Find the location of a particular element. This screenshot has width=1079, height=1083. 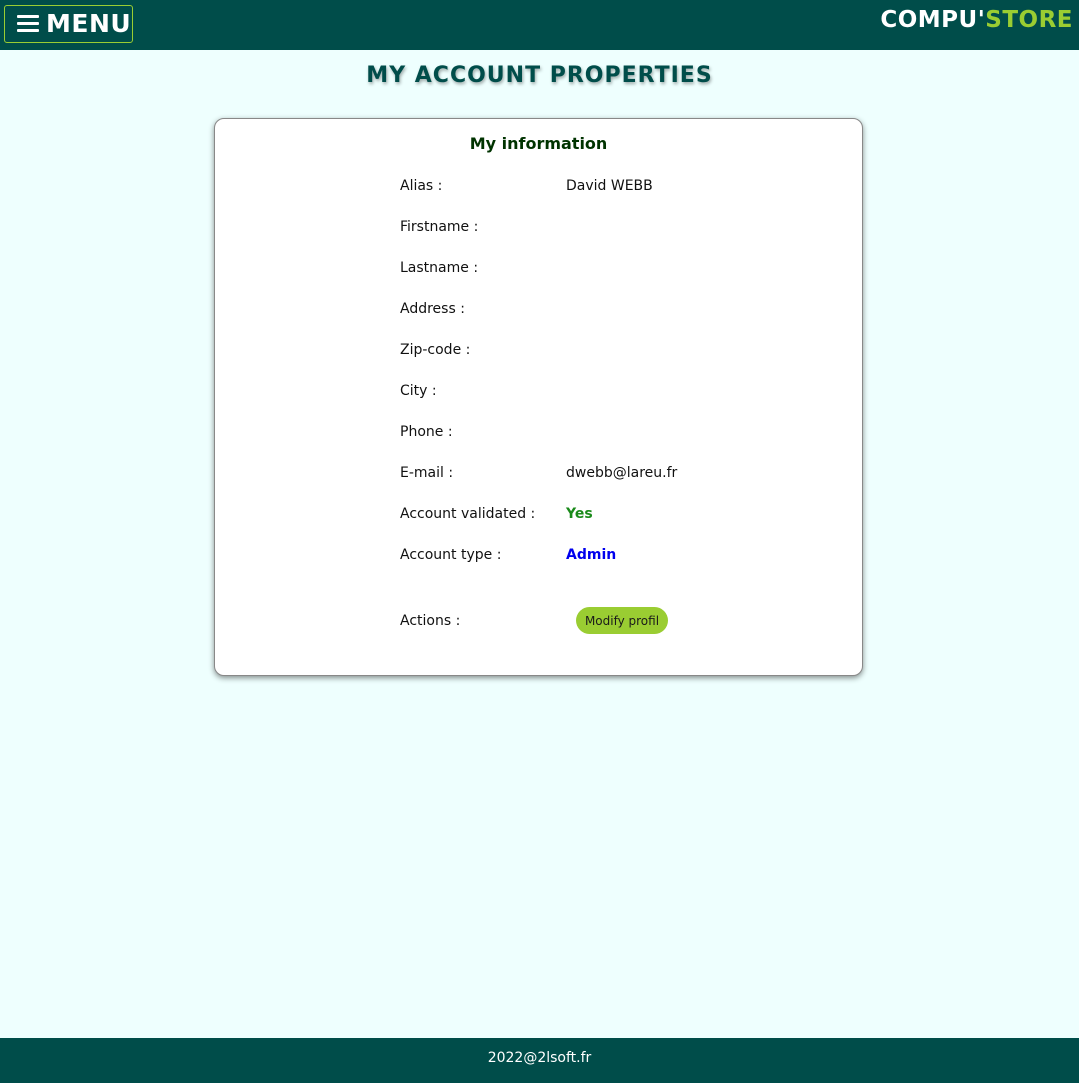

actions-label: Actions : is located at coordinates (430, 621).